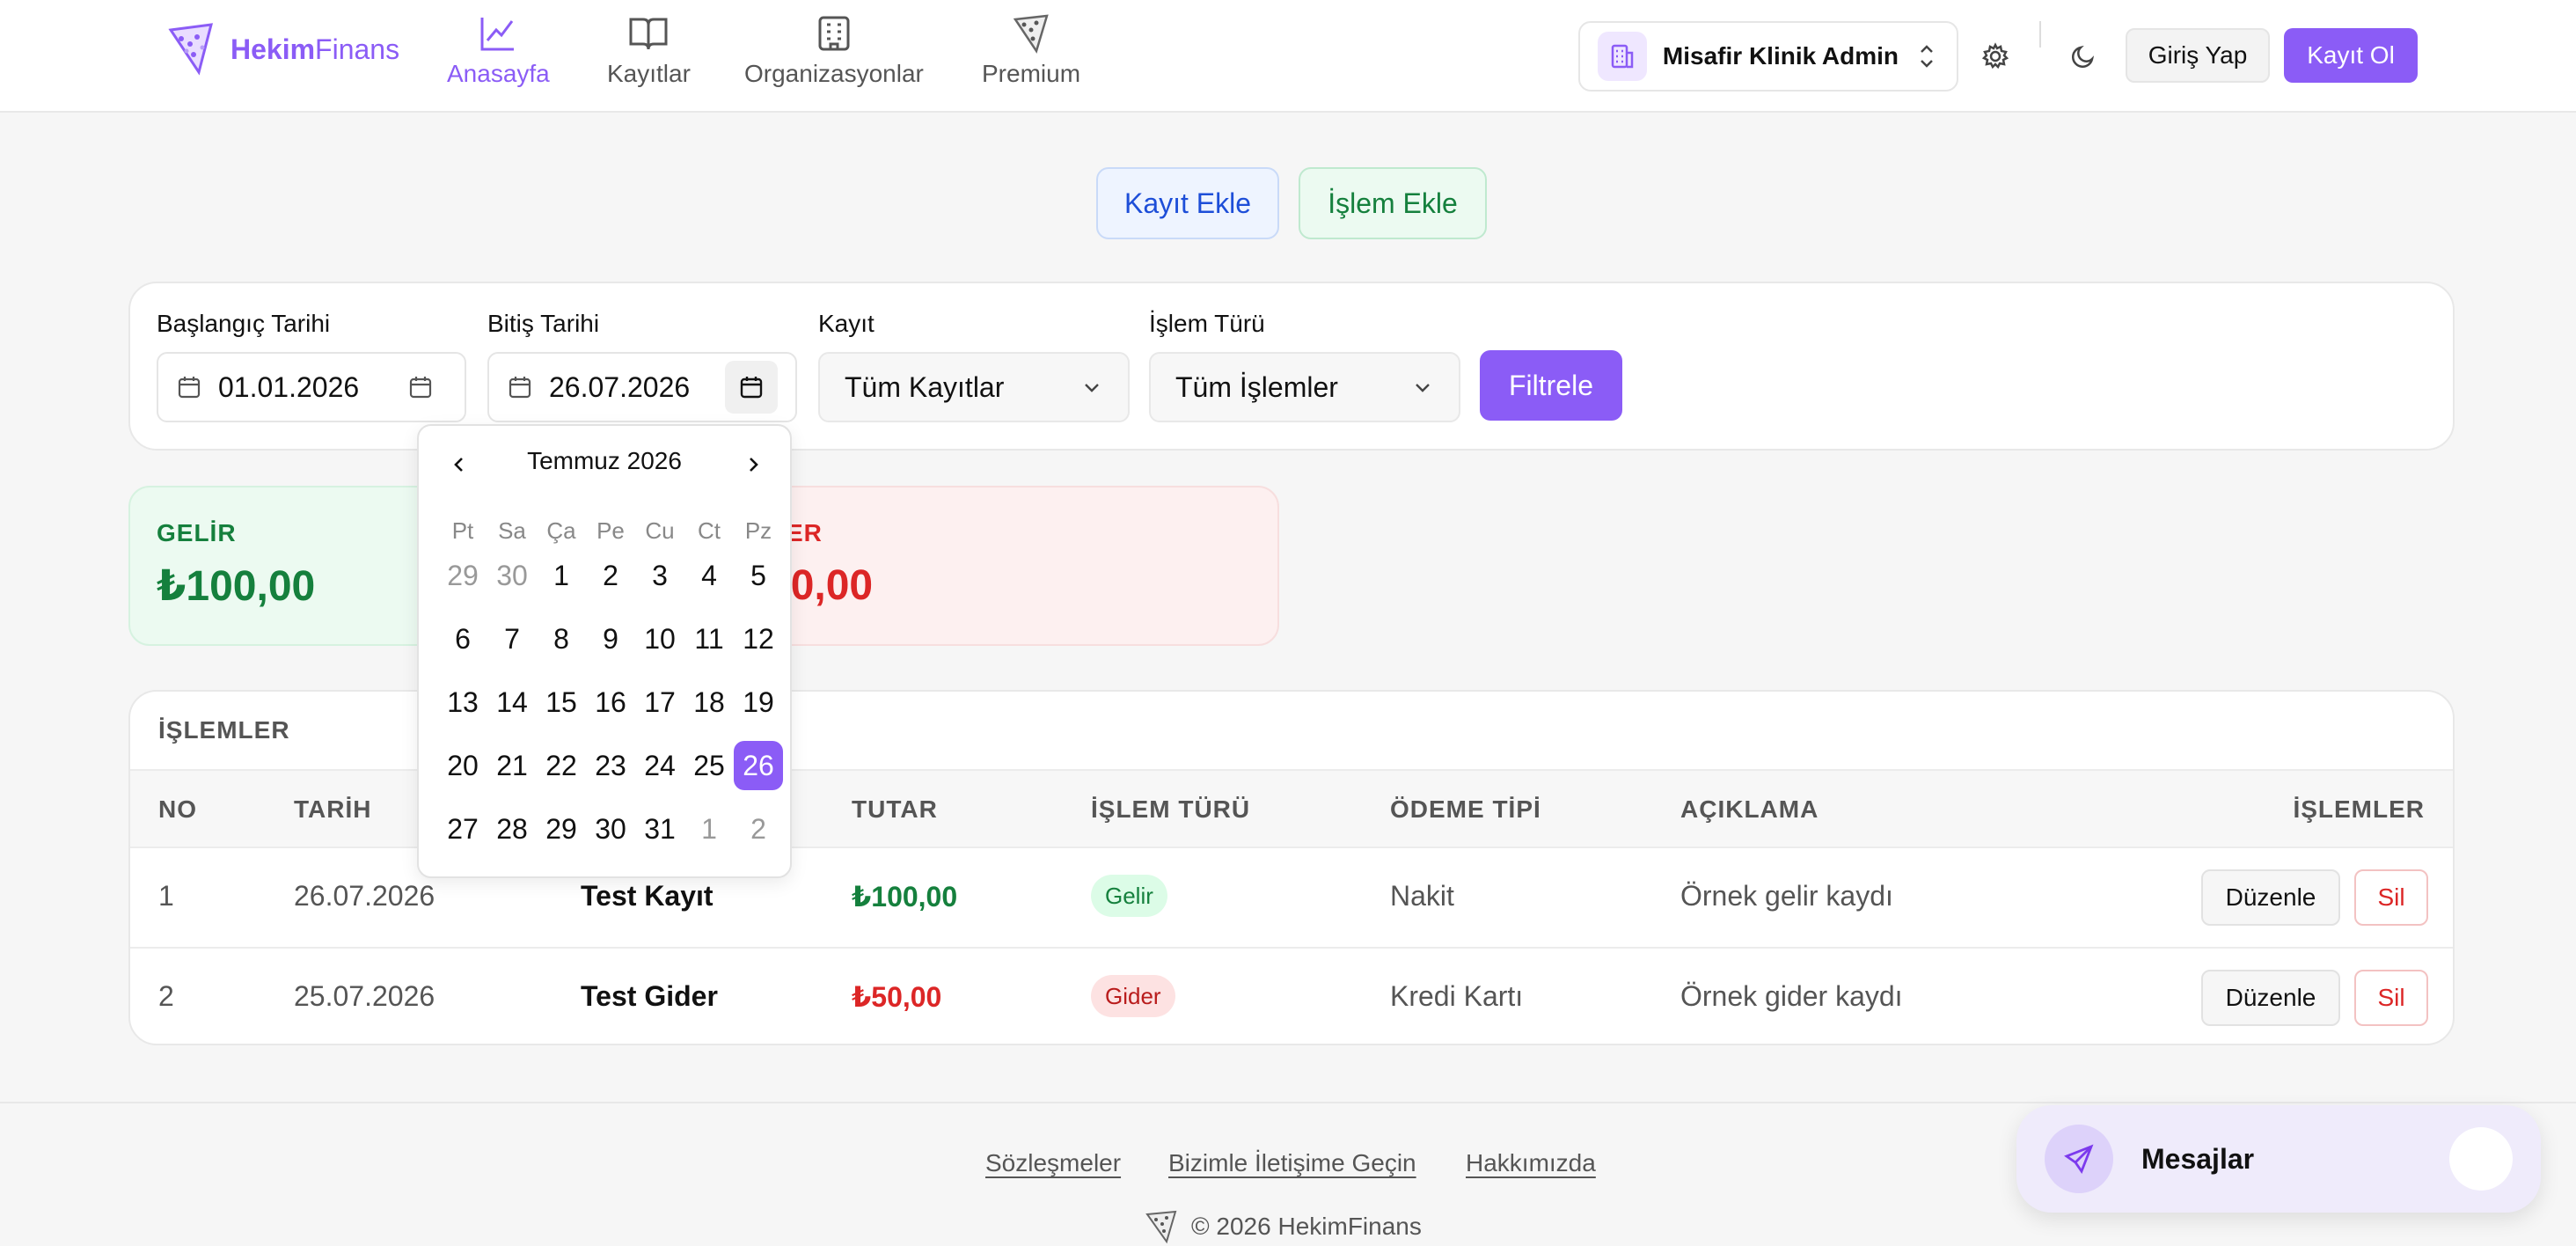 Image resolution: width=2576 pixels, height=1246 pixels. I want to click on gear-icon, so click(1995, 56).